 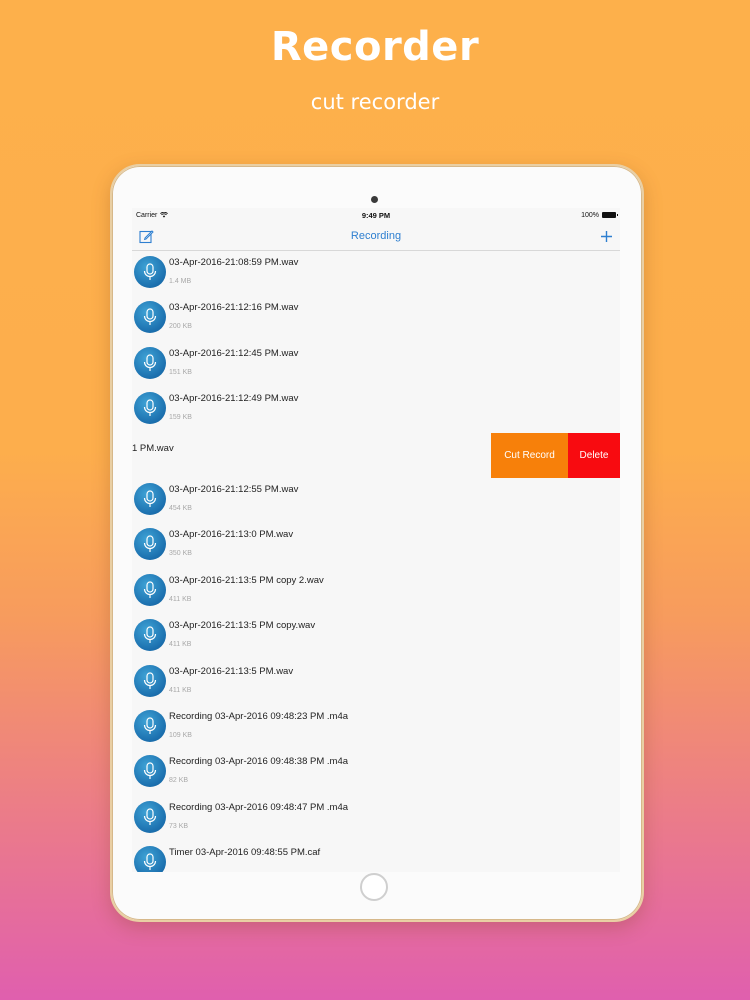 What do you see at coordinates (231, 671) in the screenshot?
I see `recording-name: 03-Apr-2016-21:13:5 PM.wav` at bounding box center [231, 671].